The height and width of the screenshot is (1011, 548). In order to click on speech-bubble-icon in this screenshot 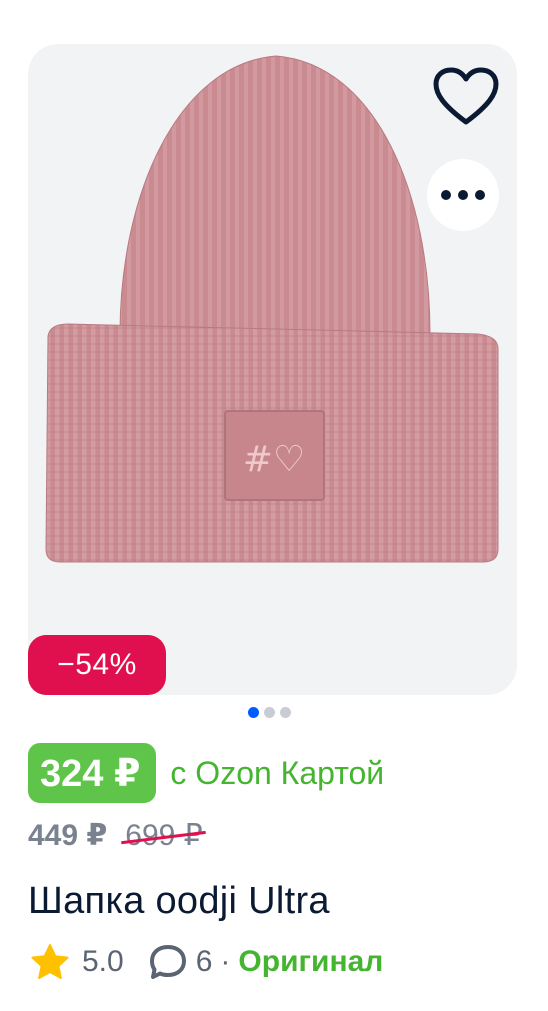, I will do `click(167, 962)`.